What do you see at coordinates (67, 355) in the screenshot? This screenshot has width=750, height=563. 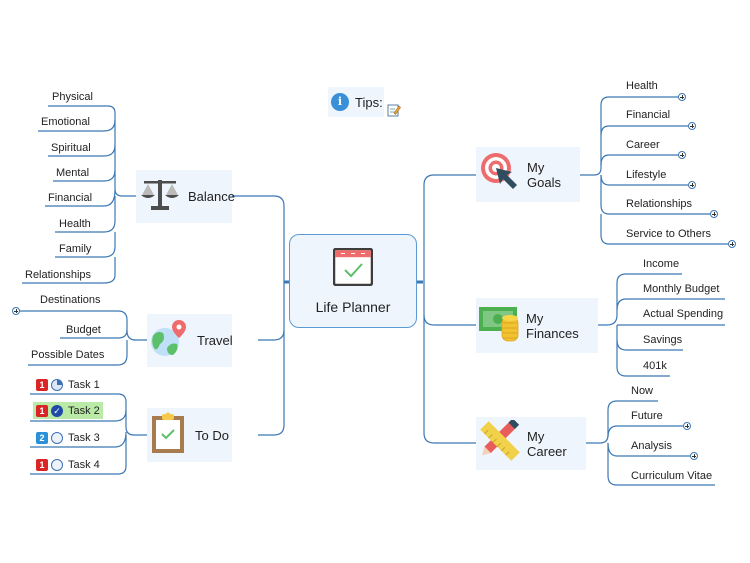 I see `travel-child: Possible Dates` at bounding box center [67, 355].